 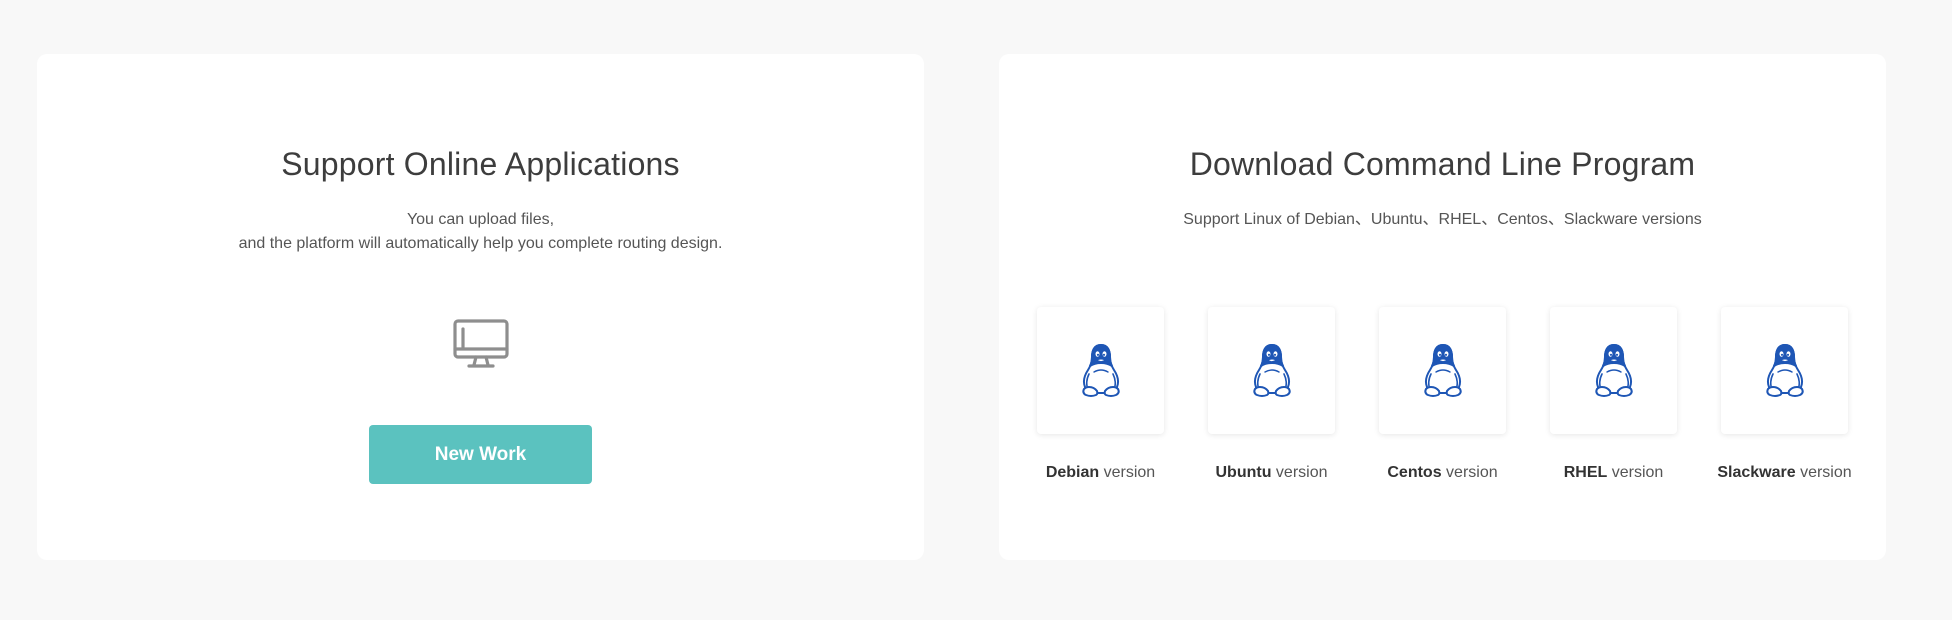 I want to click on debian-download-tile, so click(x=1100, y=370).